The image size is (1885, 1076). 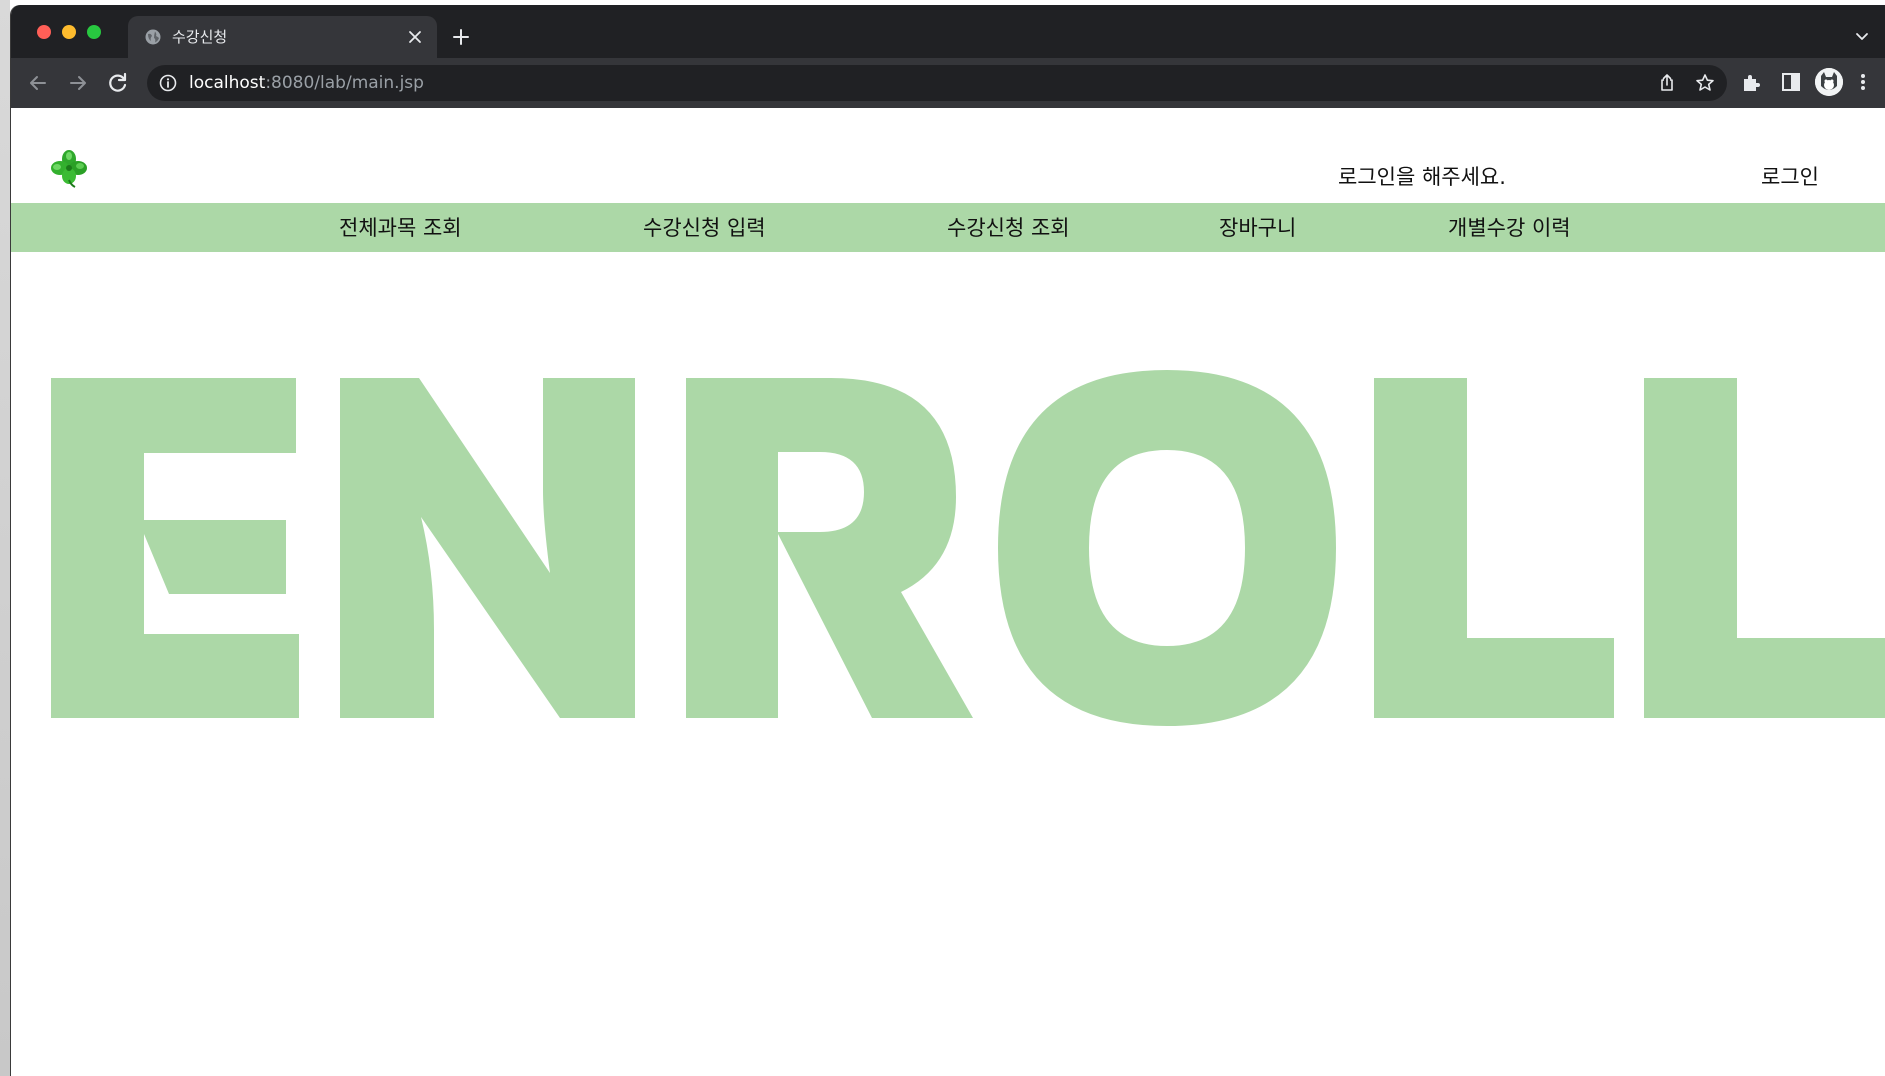 What do you see at coordinates (44, 32) in the screenshot?
I see `window-close-button` at bounding box center [44, 32].